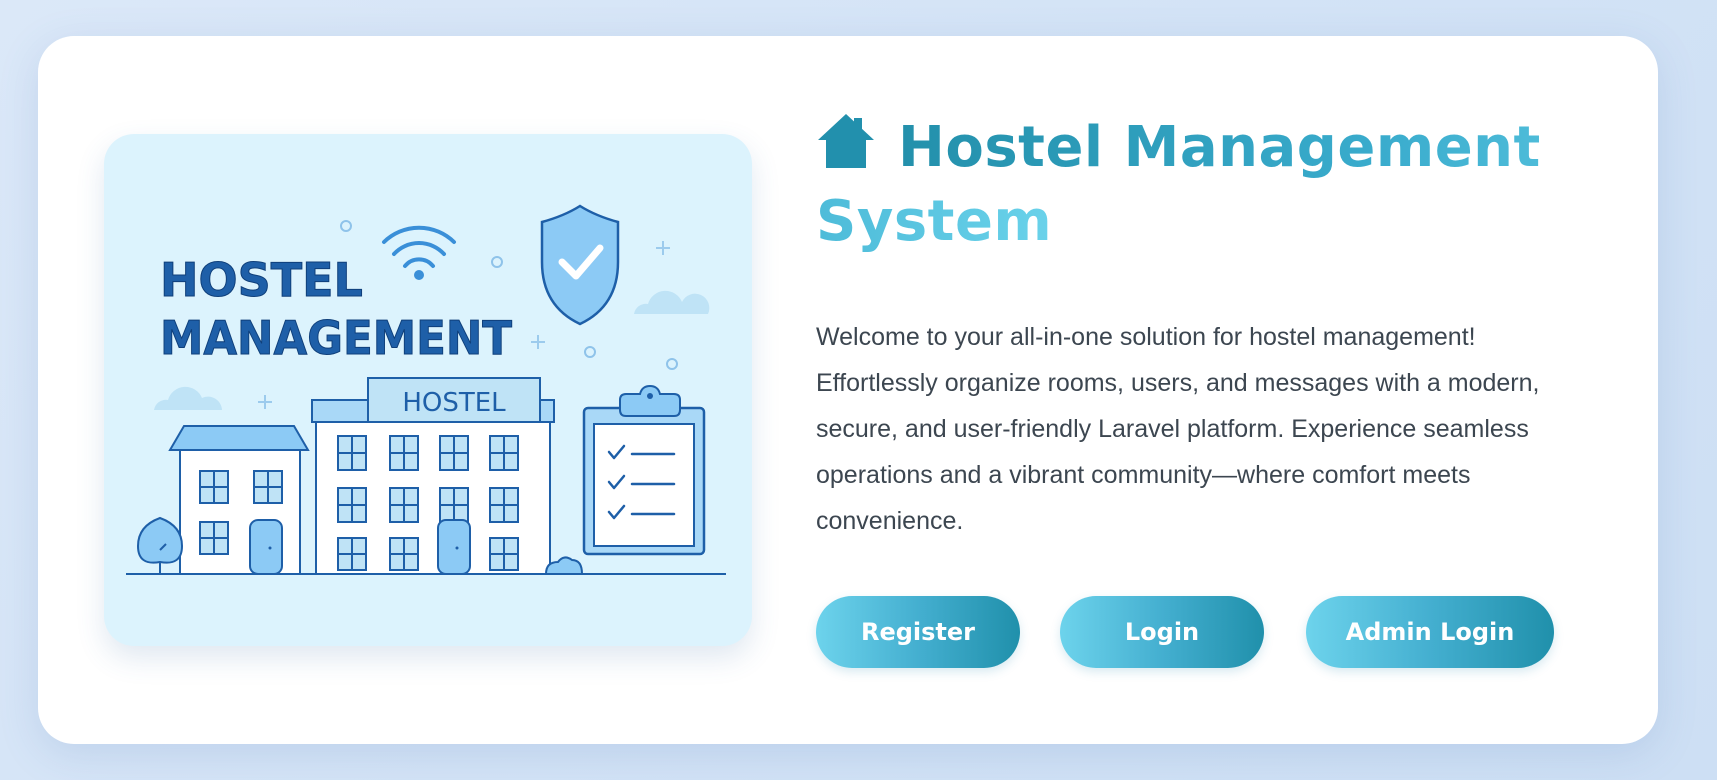 The height and width of the screenshot is (780, 1717). I want to click on page-title-text: Hostel Management System, so click(1178, 184).